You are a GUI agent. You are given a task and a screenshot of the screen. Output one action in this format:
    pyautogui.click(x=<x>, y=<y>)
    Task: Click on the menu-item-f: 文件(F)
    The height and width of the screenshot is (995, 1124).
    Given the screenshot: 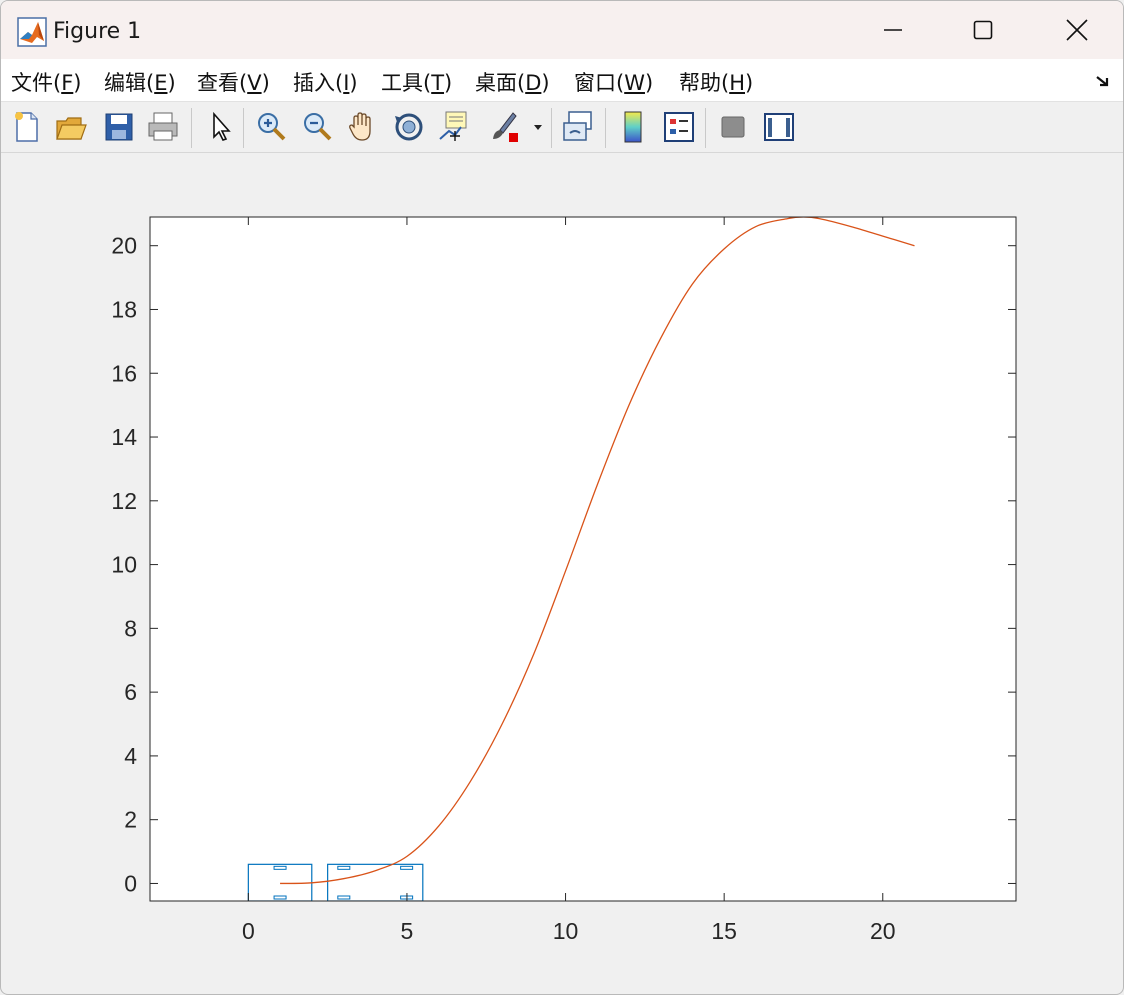 What is the action you would take?
    pyautogui.click(x=46, y=82)
    